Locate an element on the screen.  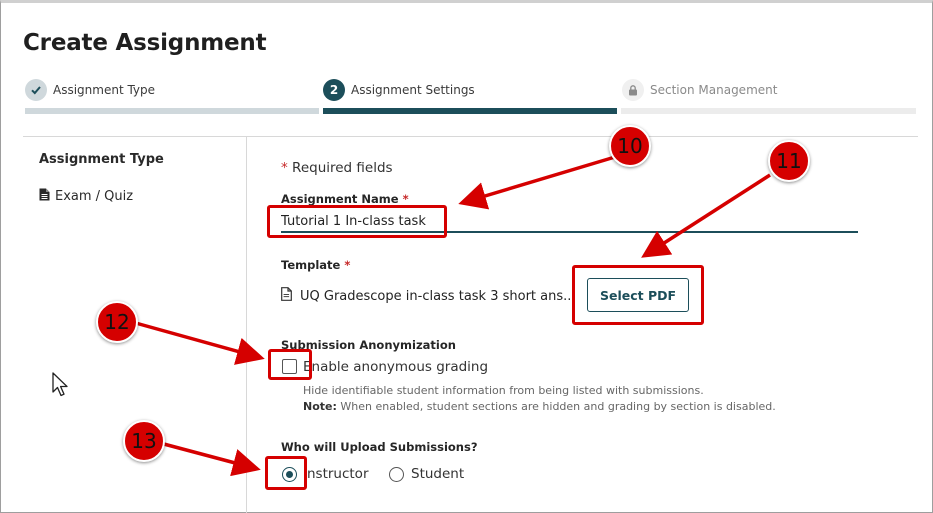
annotation-badge-12: 12 is located at coordinates (117, 322).